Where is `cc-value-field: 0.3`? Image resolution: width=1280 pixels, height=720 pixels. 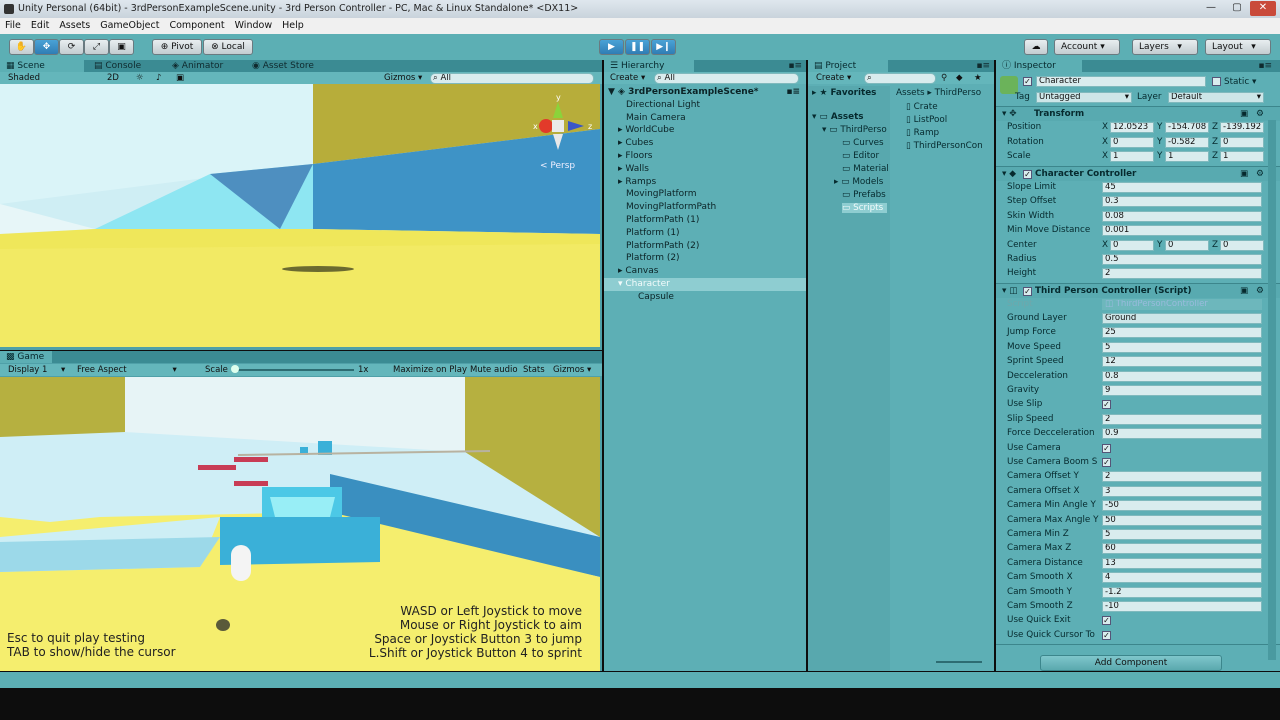
cc-value-field: 0.3 is located at coordinates (1182, 202).